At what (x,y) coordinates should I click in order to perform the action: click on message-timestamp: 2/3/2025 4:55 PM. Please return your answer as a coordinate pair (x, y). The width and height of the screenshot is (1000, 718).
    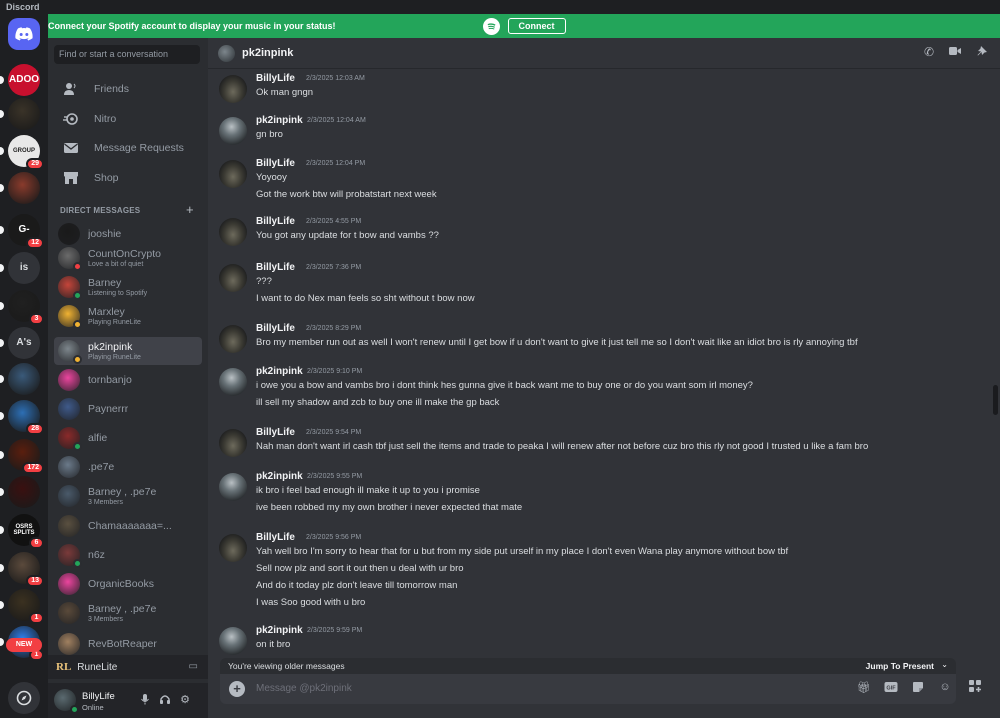
    Looking at the image, I should click on (334, 221).